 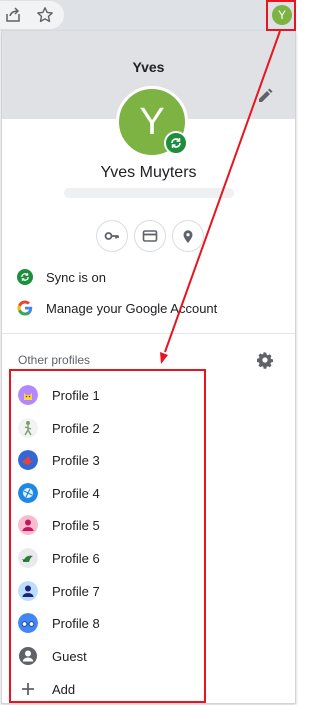 What do you see at coordinates (148, 395) in the screenshot?
I see `profile-item-1: Profile 1` at bounding box center [148, 395].